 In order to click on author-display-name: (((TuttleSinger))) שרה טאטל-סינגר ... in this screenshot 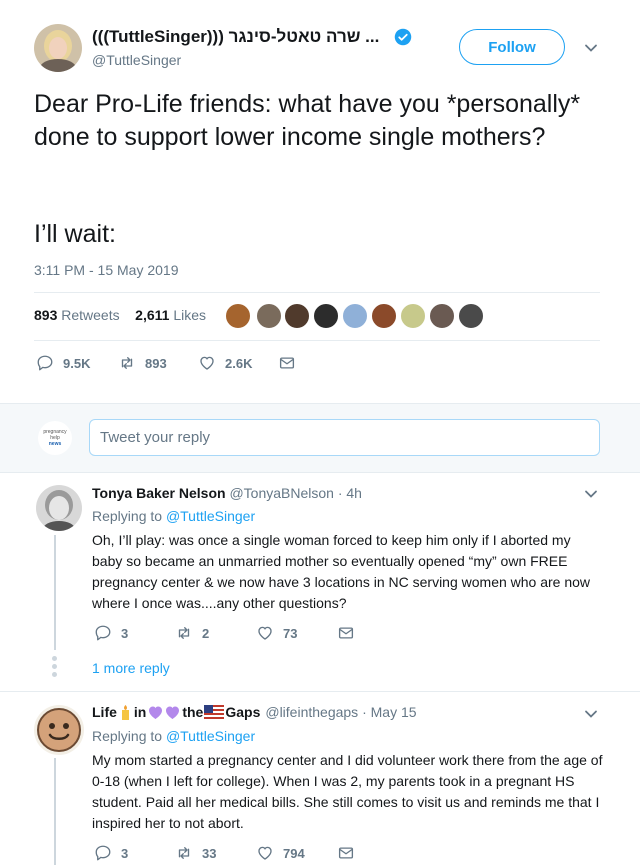, I will do `click(235, 37)`.